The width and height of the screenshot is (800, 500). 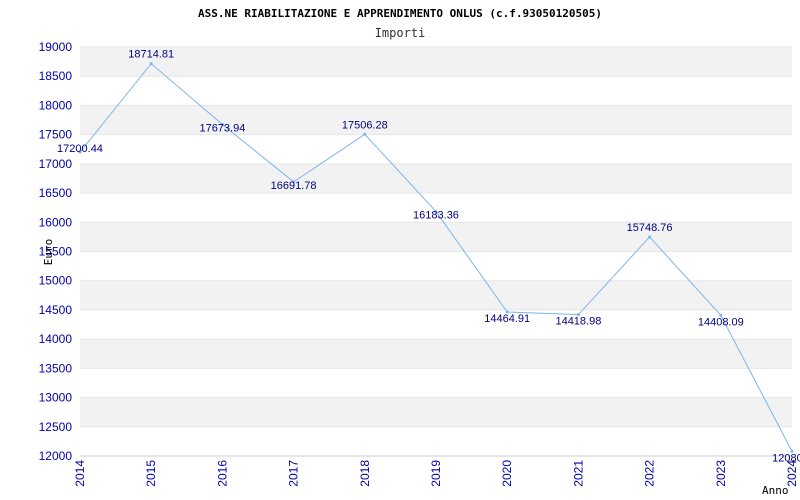 I want to click on y-tick-label: 17000, so click(x=56, y=164).